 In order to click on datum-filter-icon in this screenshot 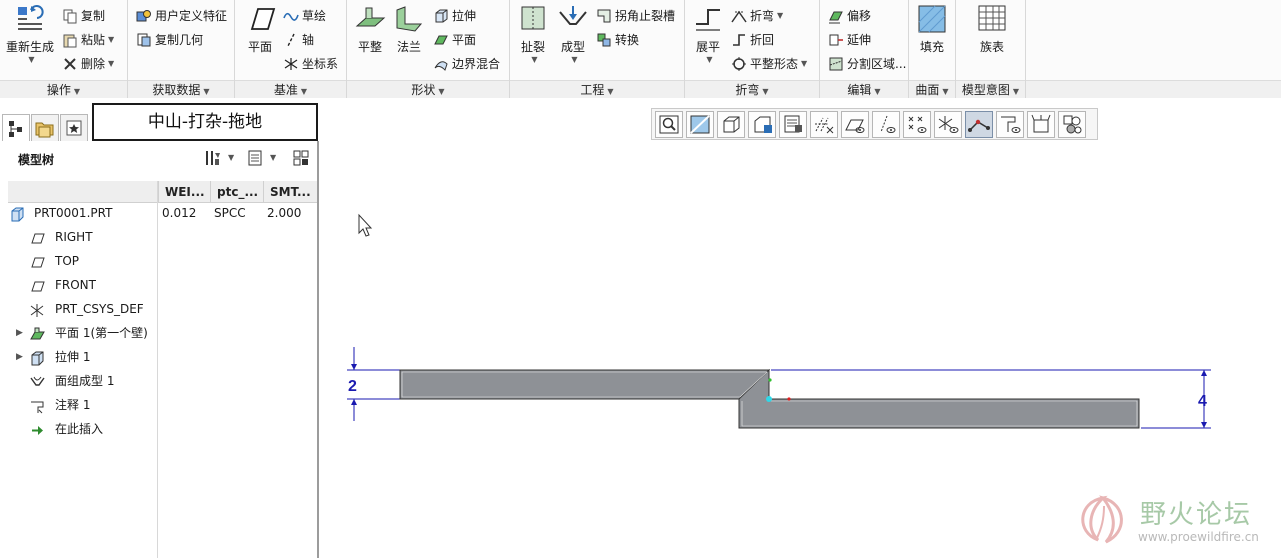, I will do `click(824, 125)`.